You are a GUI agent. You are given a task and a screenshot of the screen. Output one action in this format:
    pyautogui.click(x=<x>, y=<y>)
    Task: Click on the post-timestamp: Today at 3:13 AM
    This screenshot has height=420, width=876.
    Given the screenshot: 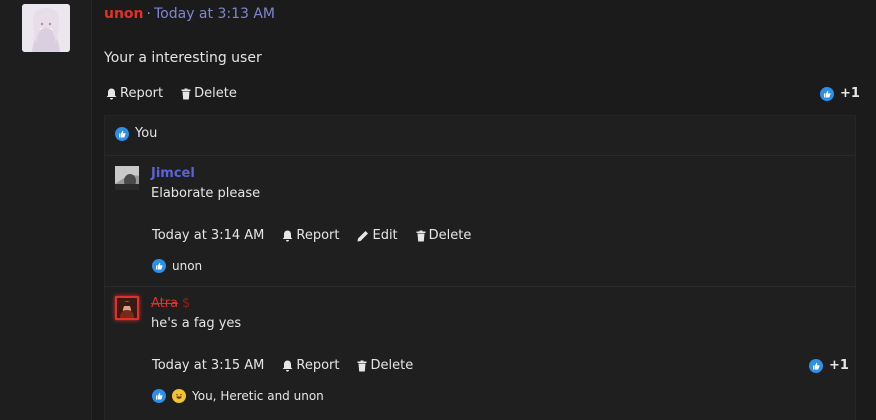 What is the action you would take?
    pyautogui.click(x=214, y=14)
    